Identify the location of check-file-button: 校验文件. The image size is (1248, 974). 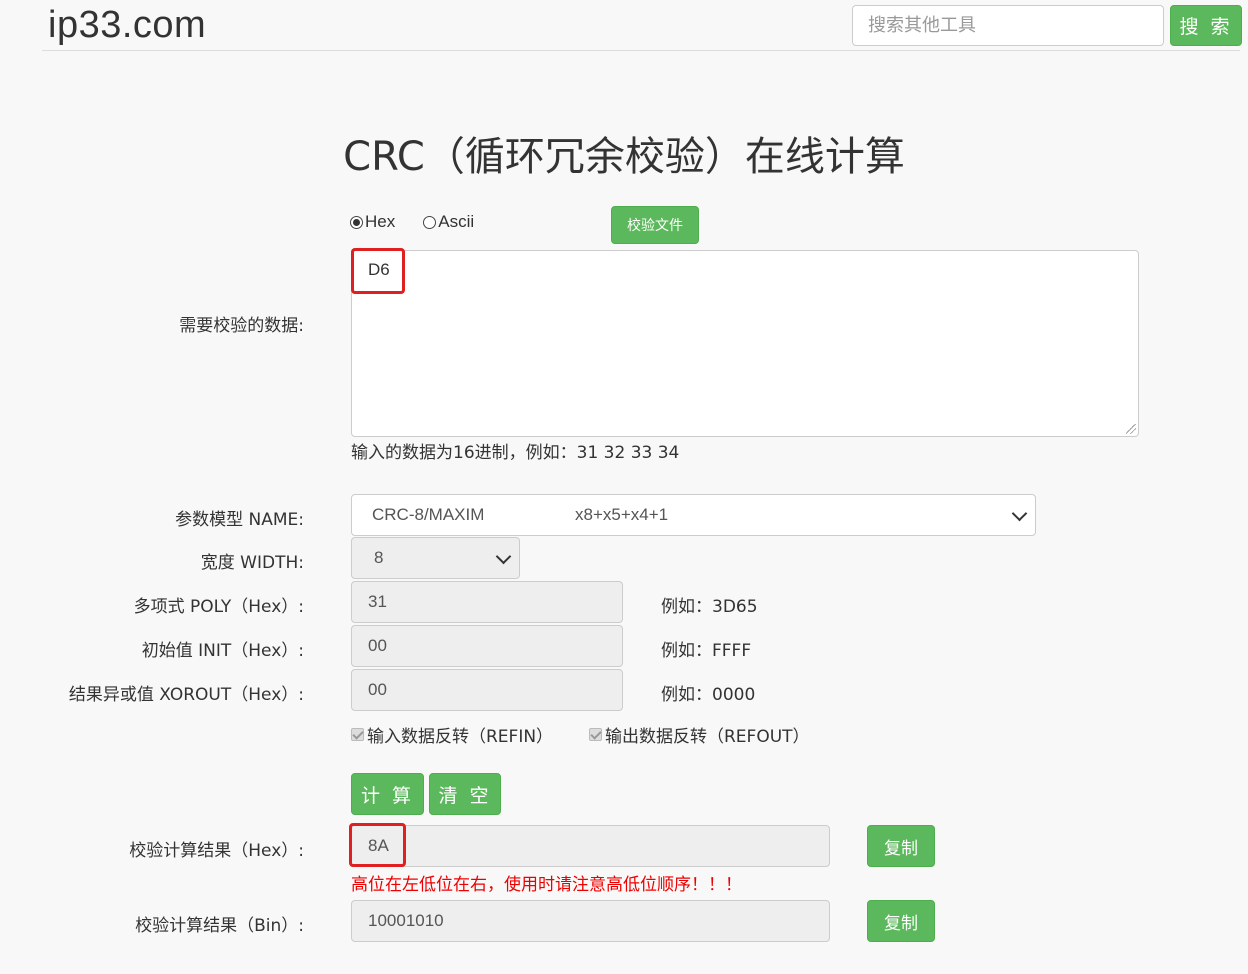
(655, 225).